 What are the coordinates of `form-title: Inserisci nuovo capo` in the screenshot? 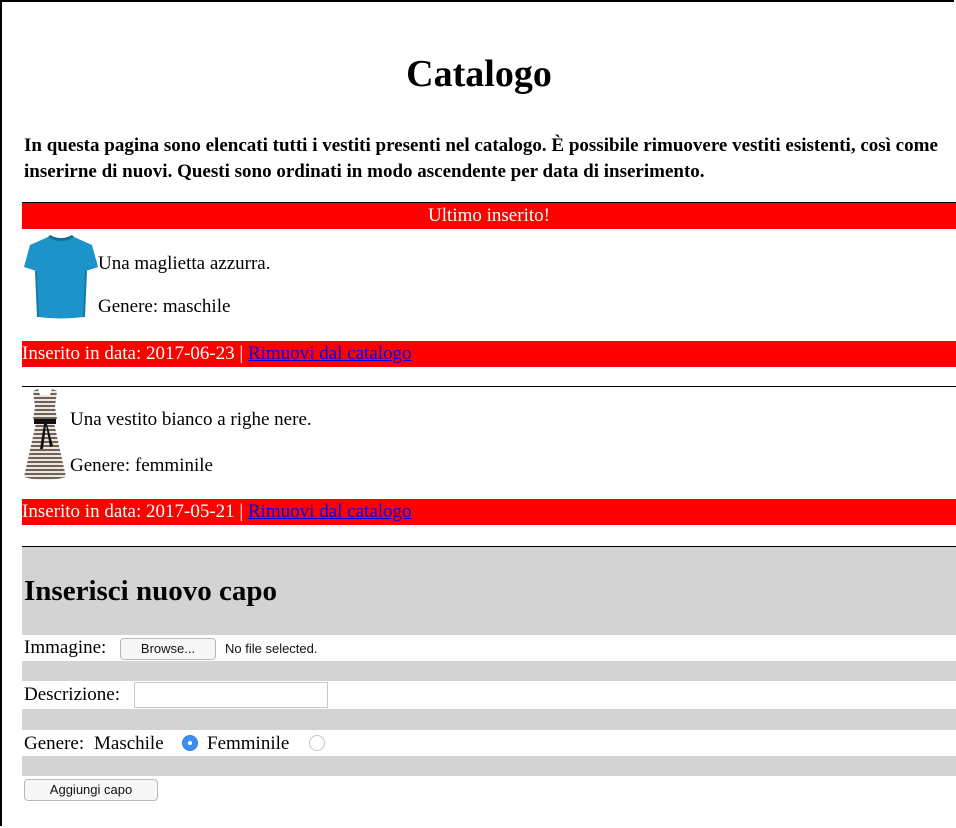 It's located at (150, 591).